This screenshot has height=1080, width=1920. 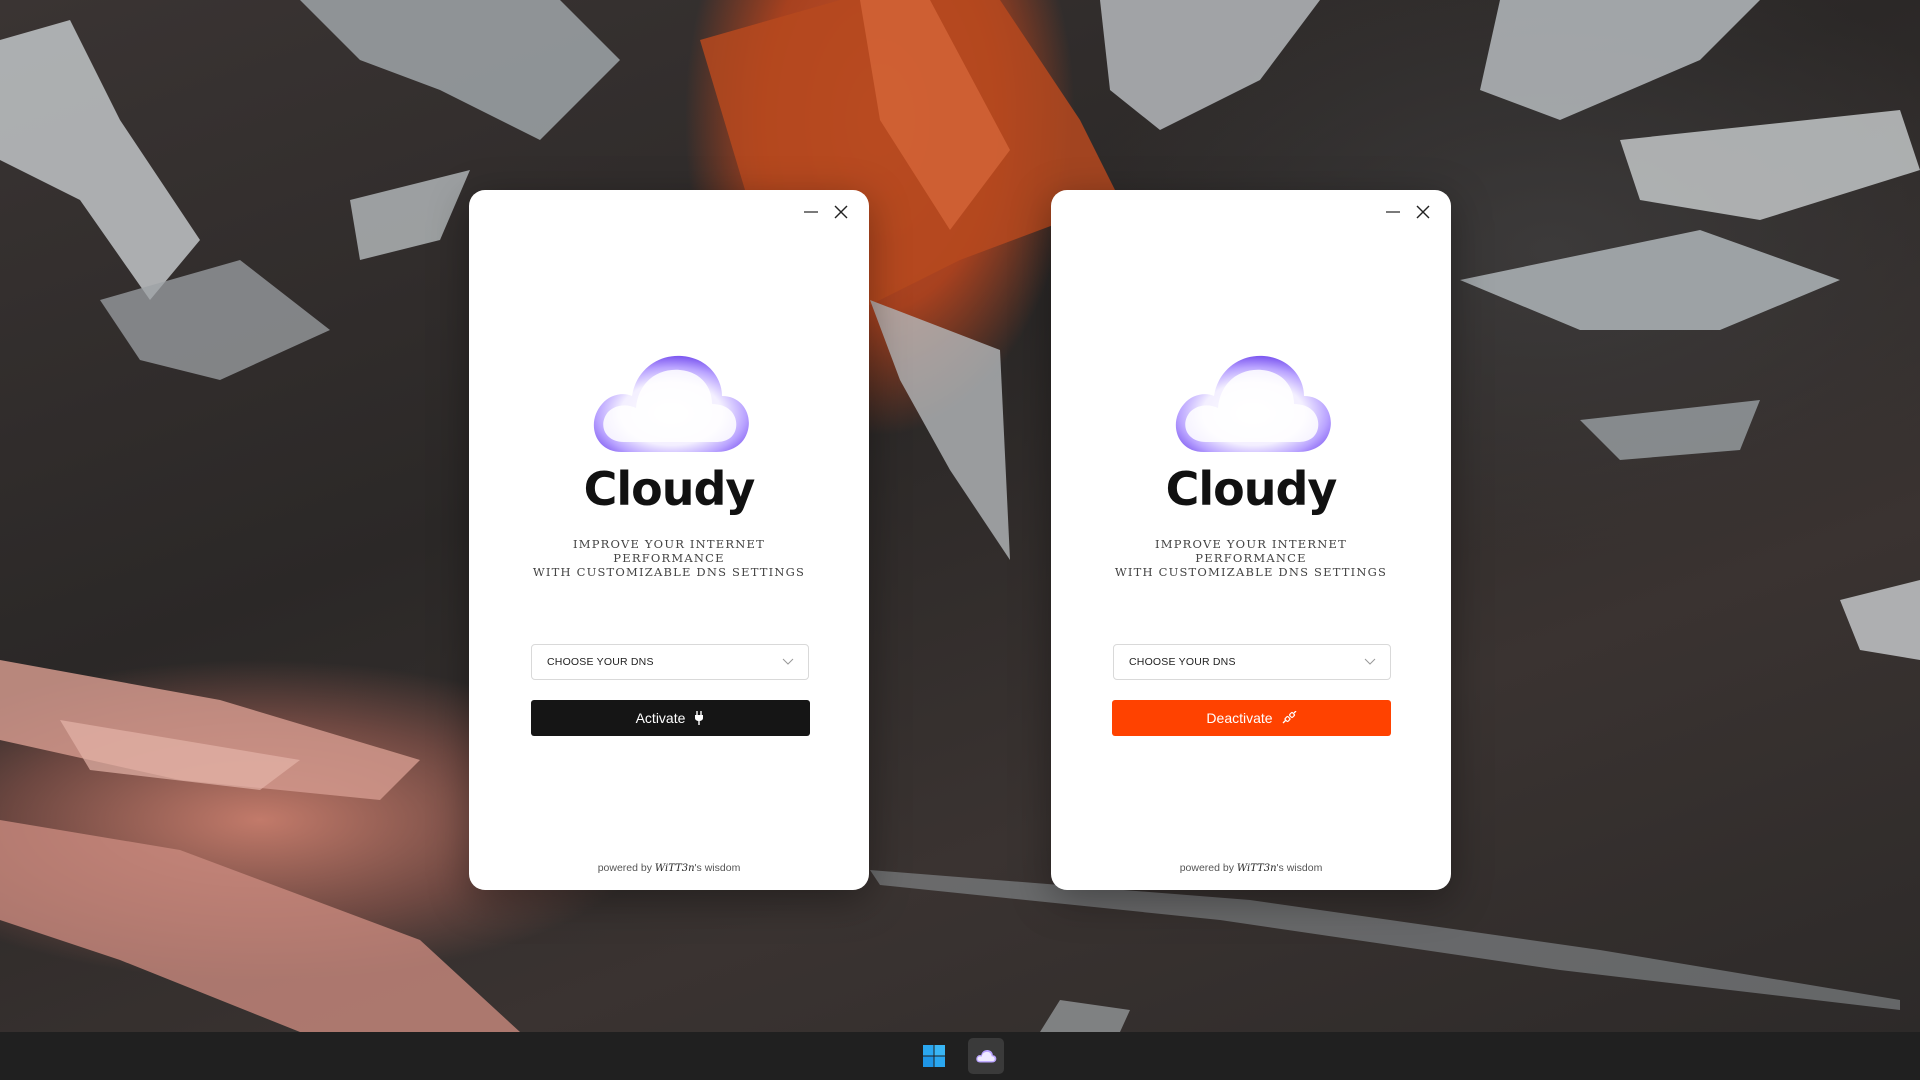 I want to click on unplug-icon, so click(x=1289, y=717).